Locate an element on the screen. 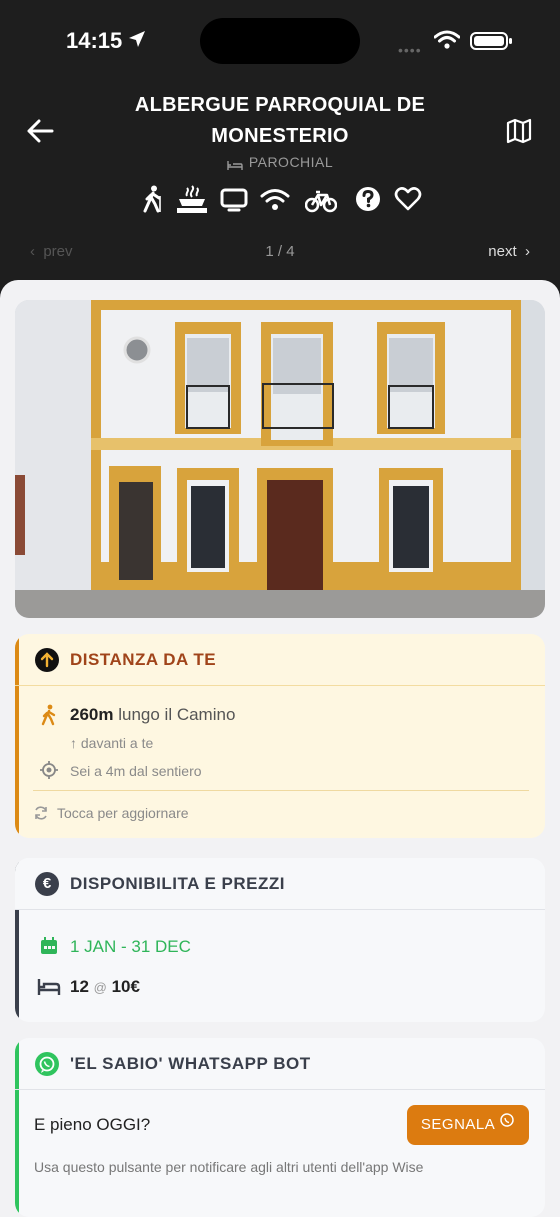  wifi-icon is located at coordinates (275, 199).